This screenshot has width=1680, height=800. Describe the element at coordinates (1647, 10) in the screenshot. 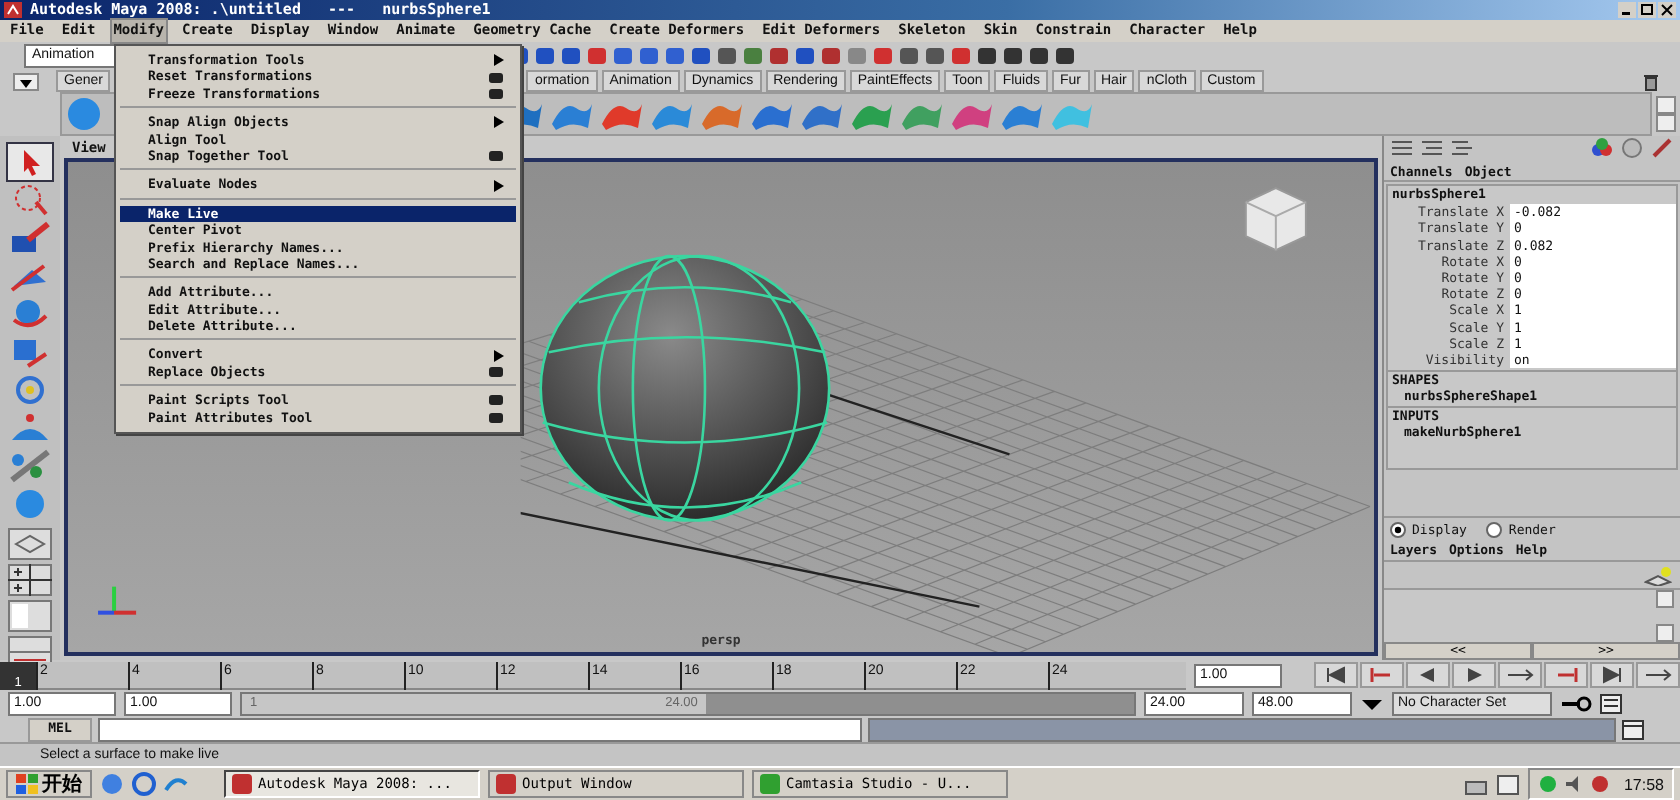

I see `maximize-icon` at that location.